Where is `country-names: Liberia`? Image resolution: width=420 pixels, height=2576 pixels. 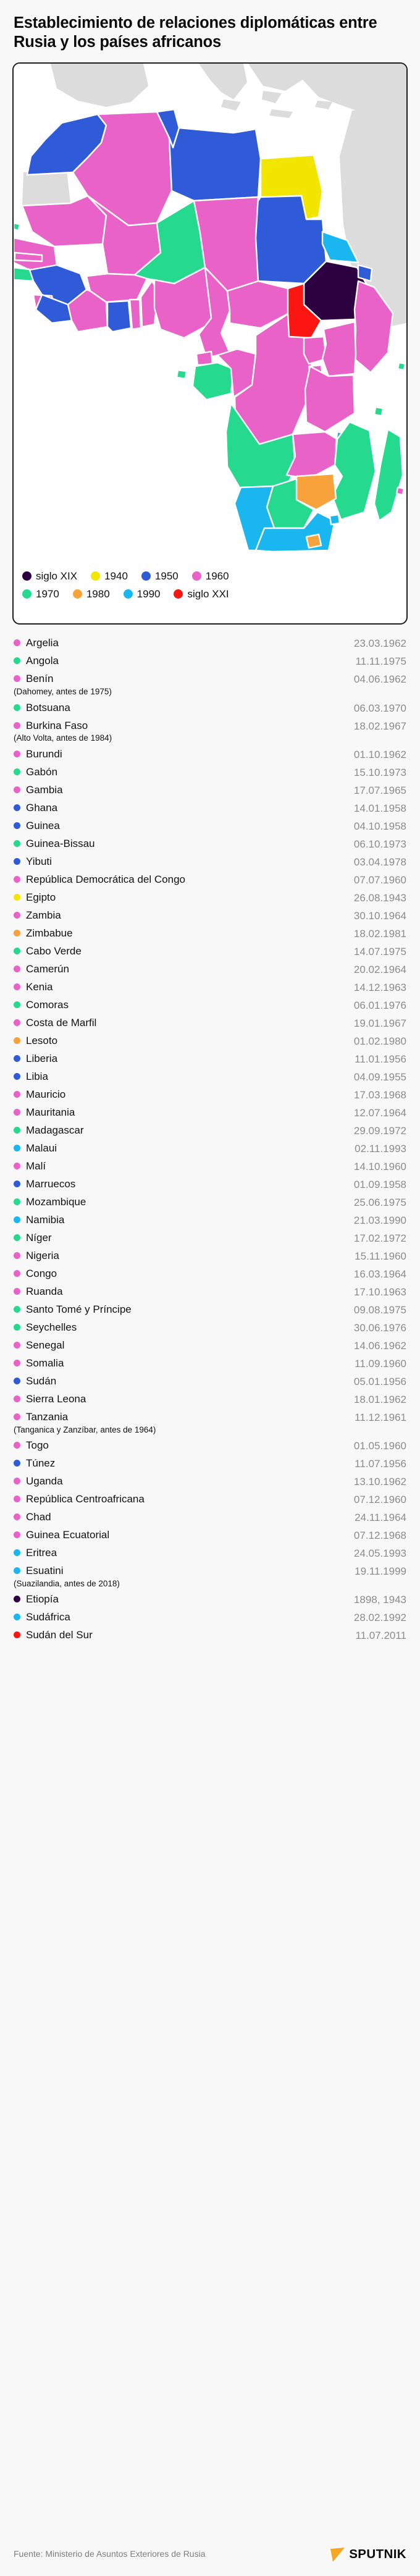
country-names: Liberia is located at coordinates (41, 1059).